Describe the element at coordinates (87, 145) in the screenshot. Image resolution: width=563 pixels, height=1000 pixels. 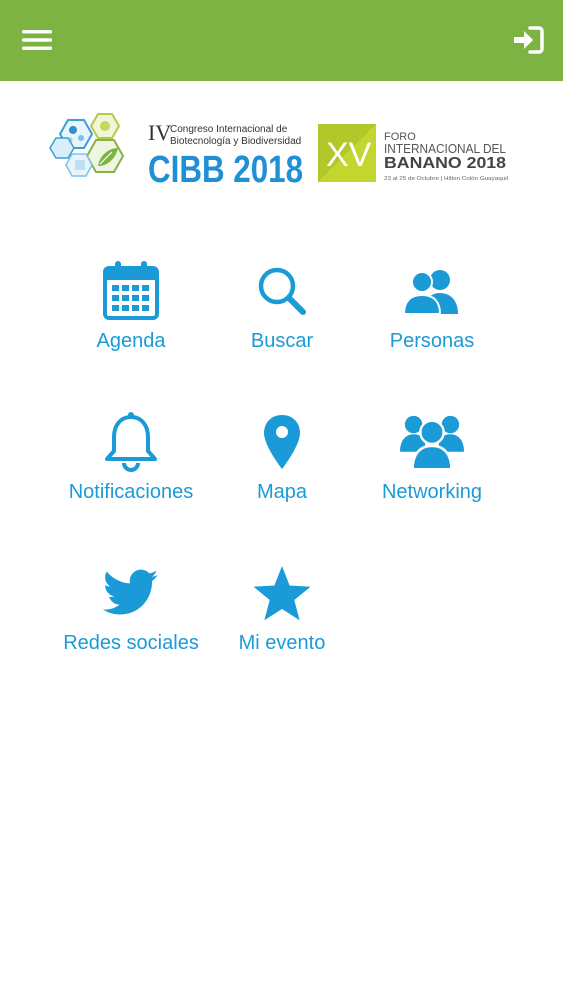
I see `cibb-logo` at that location.